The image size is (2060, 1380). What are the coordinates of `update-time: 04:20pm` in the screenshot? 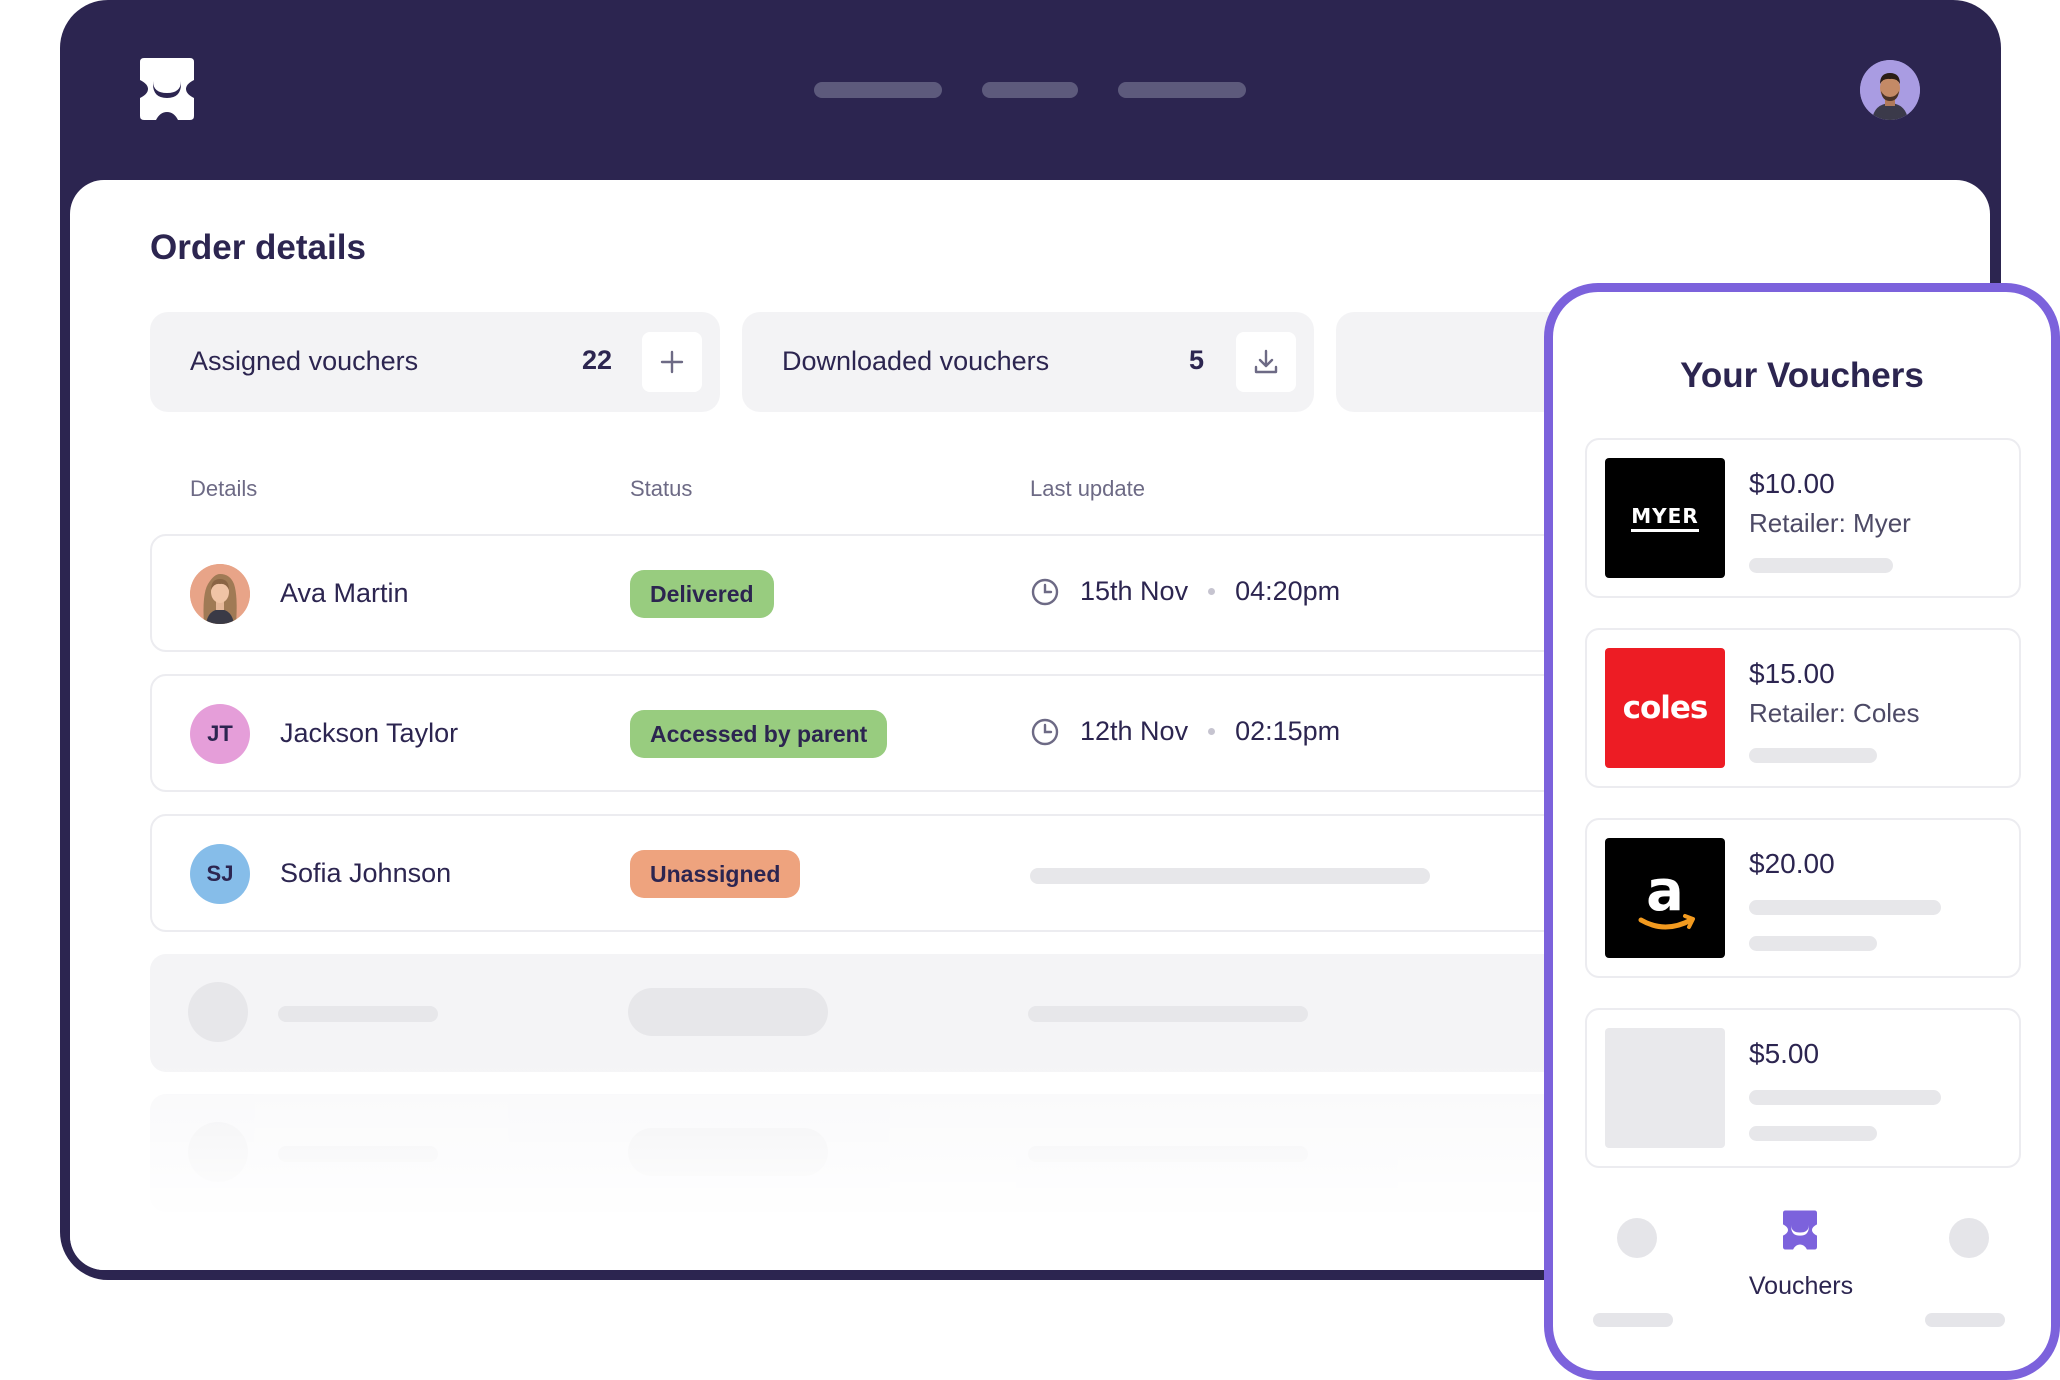 It's located at (1288, 591).